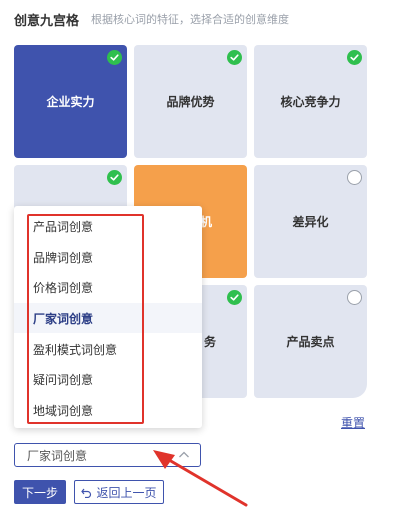  Describe the element at coordinates (184, 454) in the screenshot. I see `chevron-up-icon` at that location.